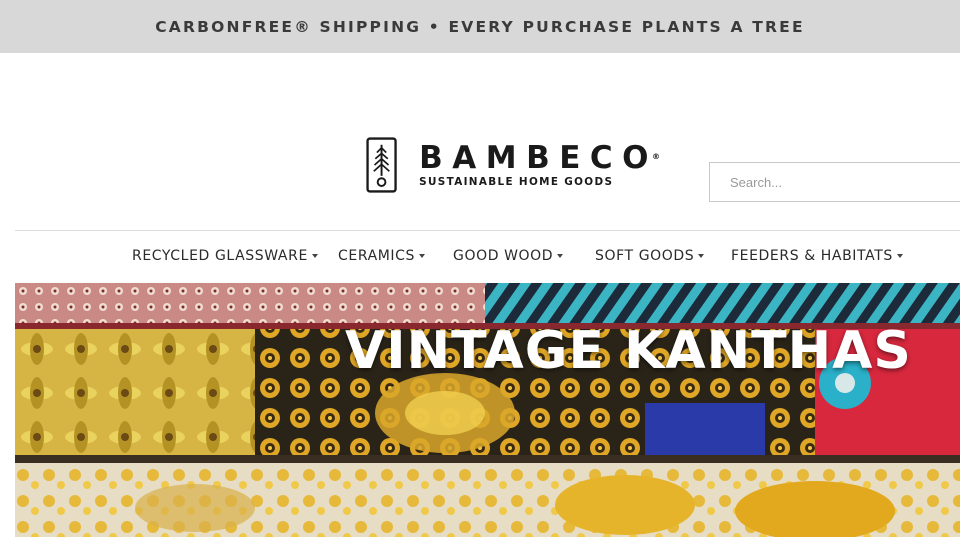 The image size is (960, 537). I want to click on brand-name-text: BAMBECO, so click(538, 158).